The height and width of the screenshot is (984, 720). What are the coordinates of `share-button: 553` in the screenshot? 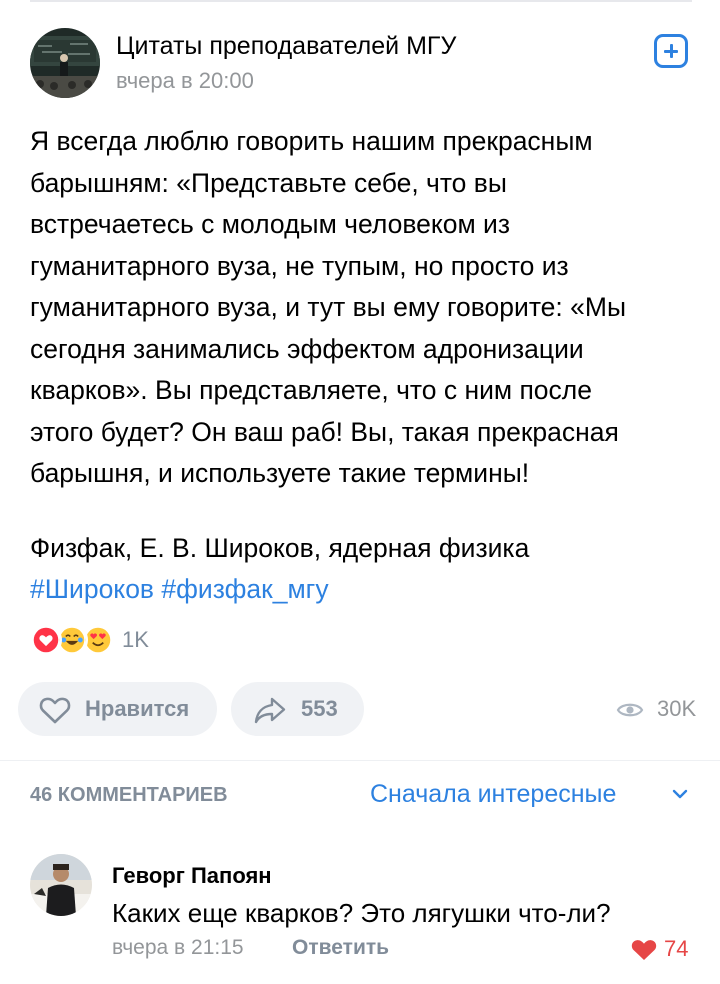 It's located at (297, 709).